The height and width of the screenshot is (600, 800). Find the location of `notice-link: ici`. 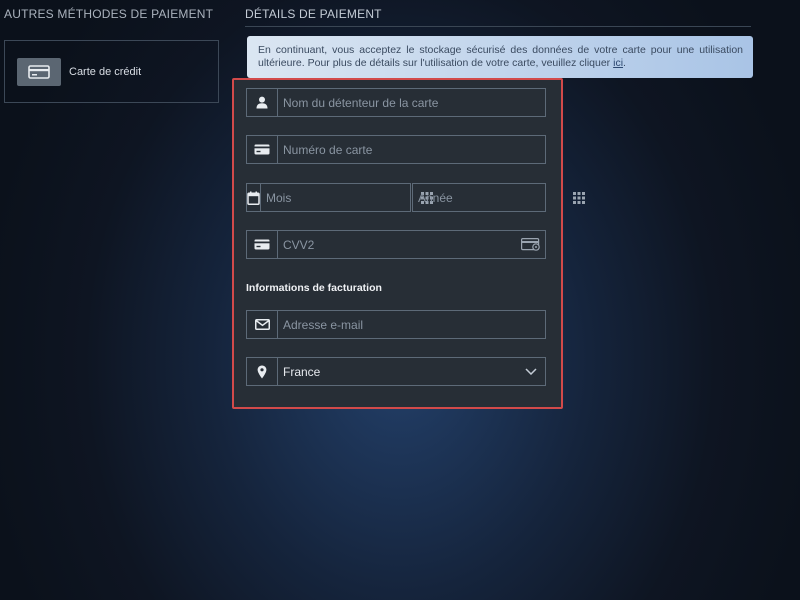

notice-link: ici is located at coordinates (618, 63).